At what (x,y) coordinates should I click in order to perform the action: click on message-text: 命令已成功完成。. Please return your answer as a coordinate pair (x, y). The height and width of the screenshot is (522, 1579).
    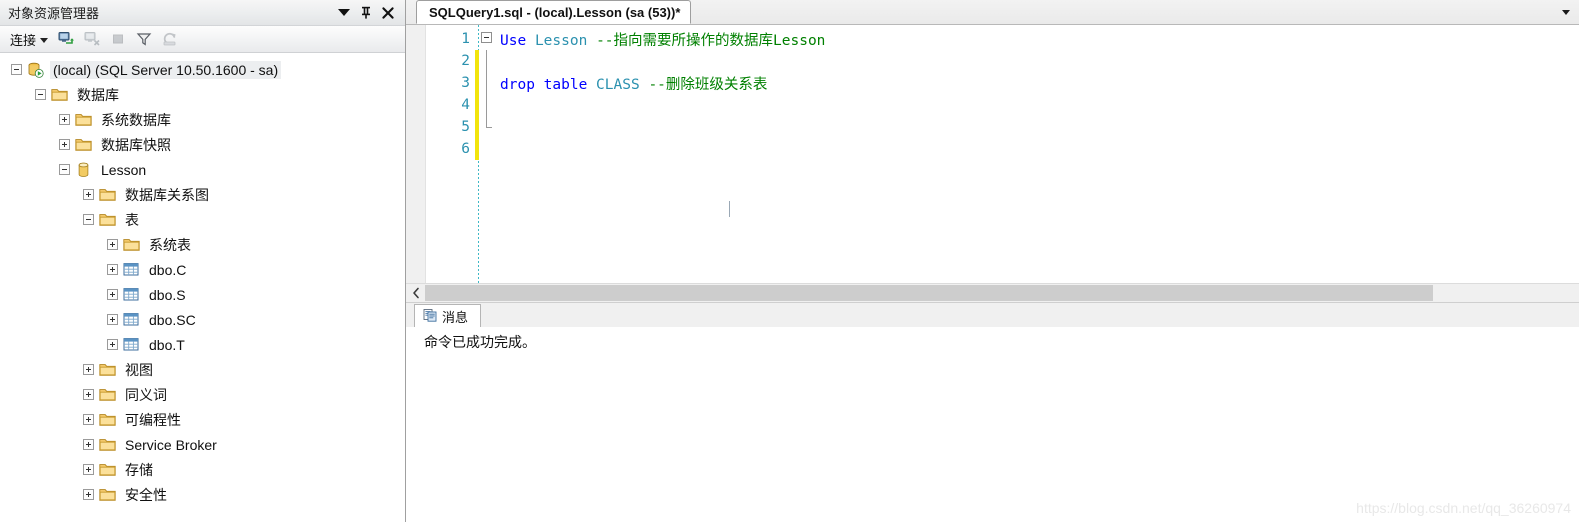
    Looking at the image, I should click on (480, 342).